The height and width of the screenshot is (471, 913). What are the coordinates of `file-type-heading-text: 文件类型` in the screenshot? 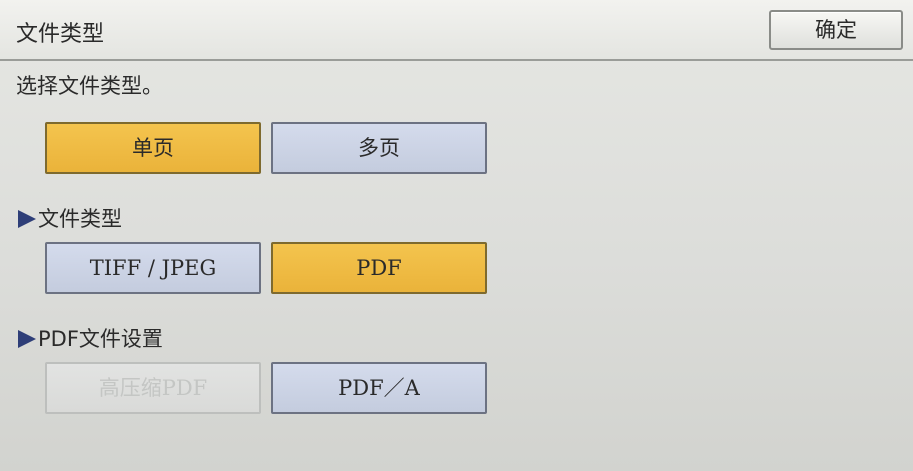 It's located at (80, 219).